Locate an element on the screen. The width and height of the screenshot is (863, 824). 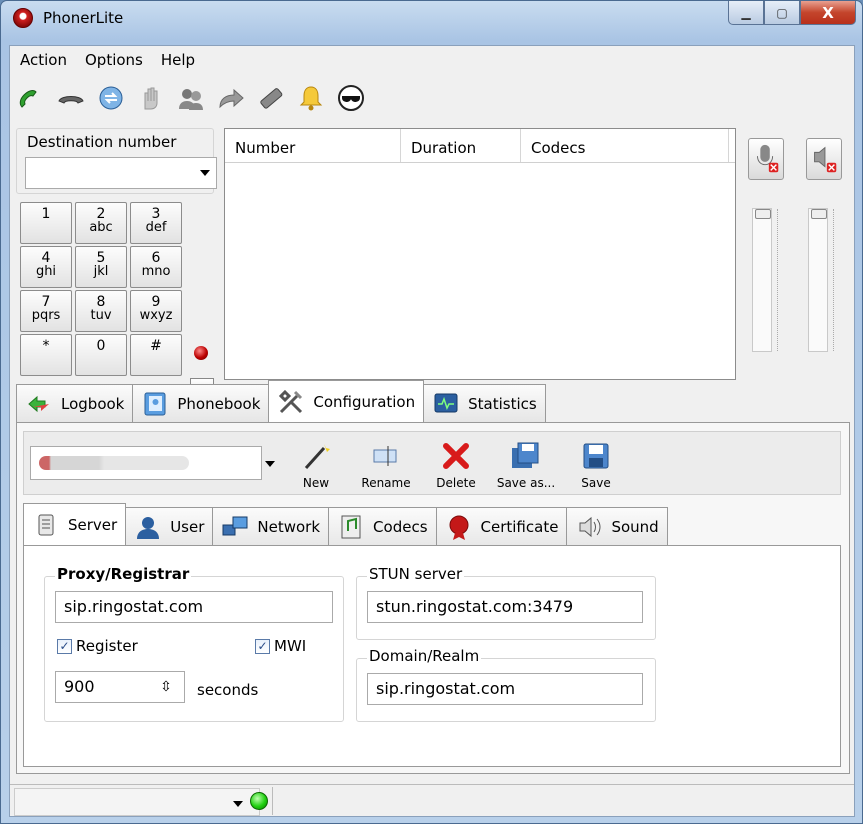
key-8: 8 tuv is located at coordinates (101, 311).